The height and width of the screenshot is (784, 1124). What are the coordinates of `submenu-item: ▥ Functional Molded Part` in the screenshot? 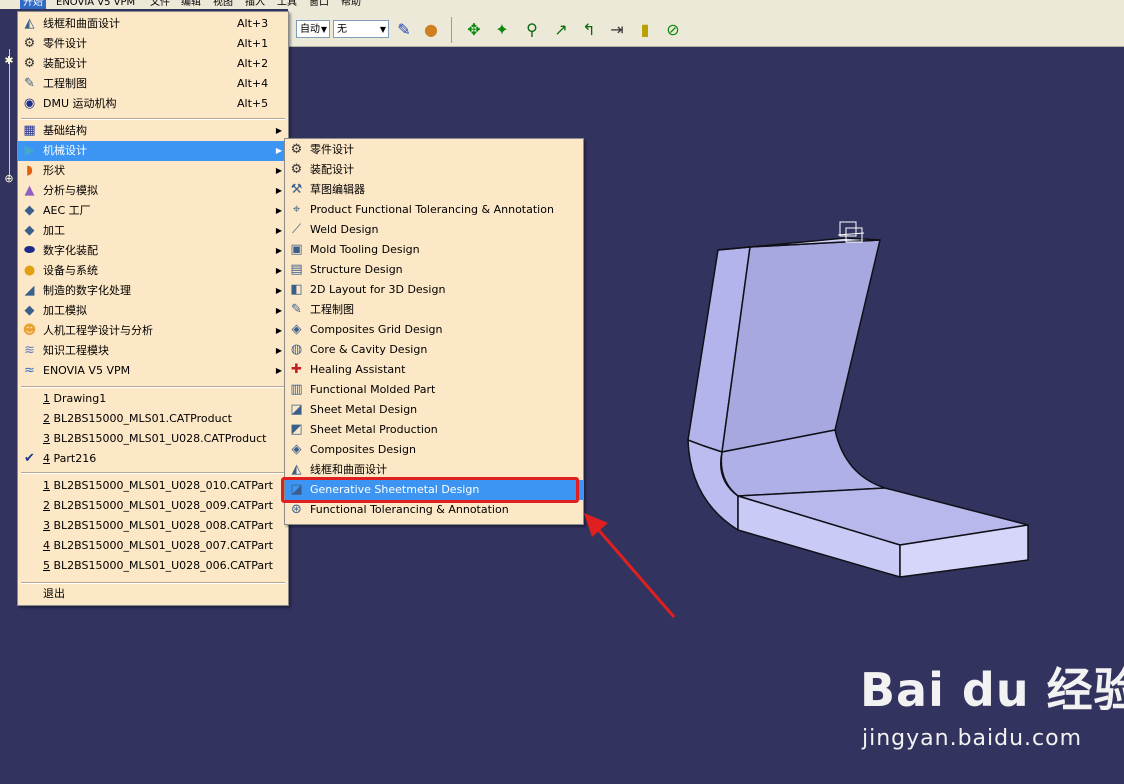 It's located at (434, 390).